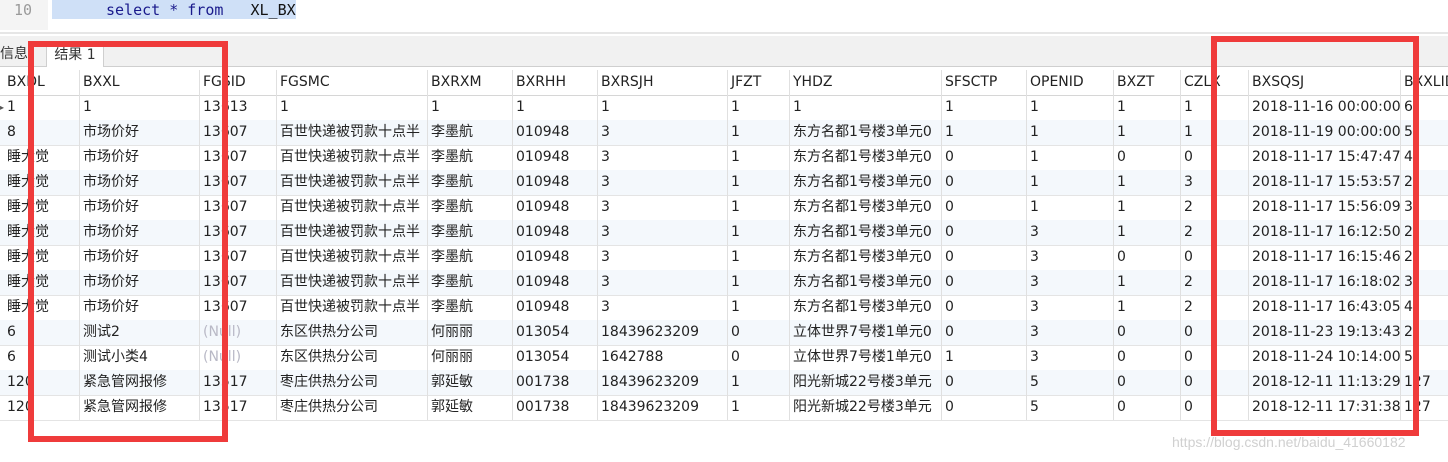  Describe the element at coordinates (724, 15) in the screenshot. I see `sql-editor: 10 select * from XL_BX` at that location.